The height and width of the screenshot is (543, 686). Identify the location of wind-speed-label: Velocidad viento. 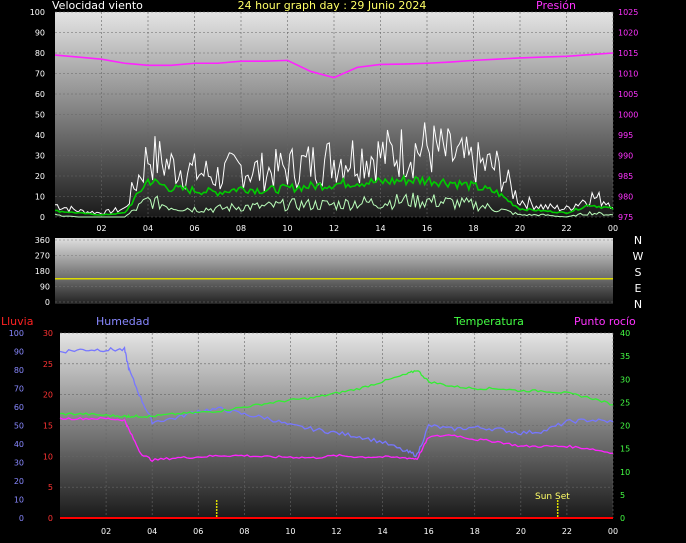
(97, 6).